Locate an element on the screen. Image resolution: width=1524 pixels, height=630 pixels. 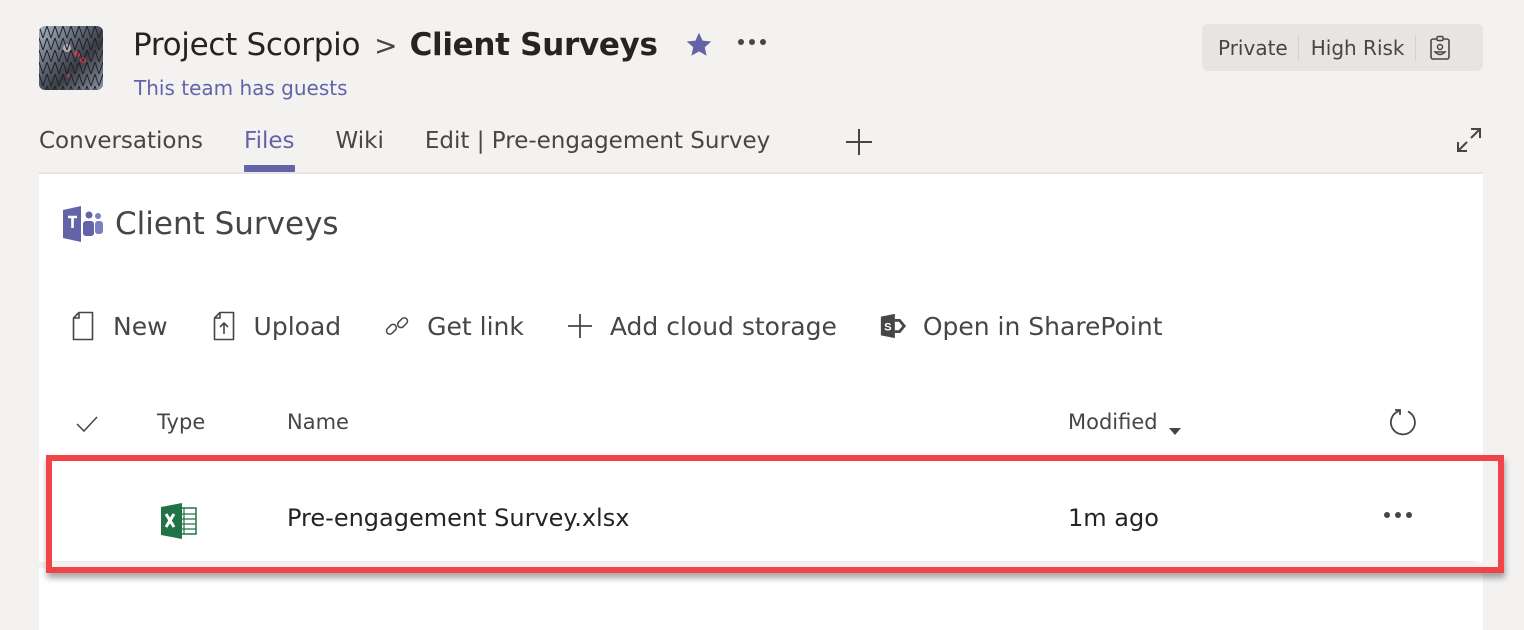
open-in-sharepoint-button: S Open in SharePoint is located at coordinates (1021, 326).